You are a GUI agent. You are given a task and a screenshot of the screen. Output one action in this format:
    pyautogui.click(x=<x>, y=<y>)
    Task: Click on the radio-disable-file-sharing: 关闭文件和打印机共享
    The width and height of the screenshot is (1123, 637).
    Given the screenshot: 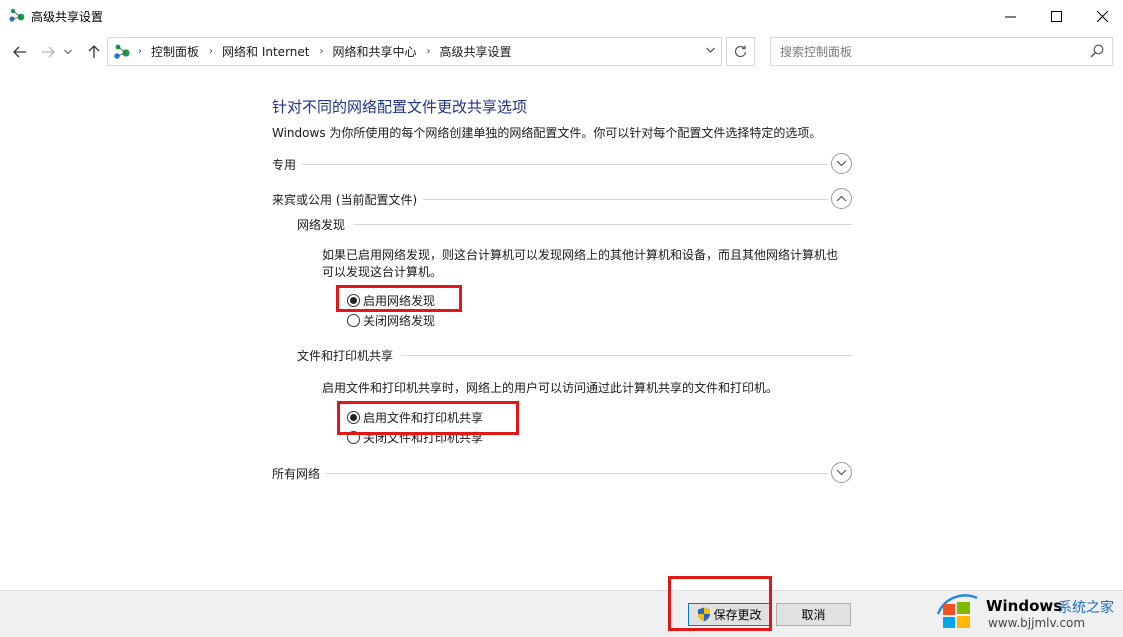 What is the action you would take?
    pyautogui.click(x=415, y=437)
    